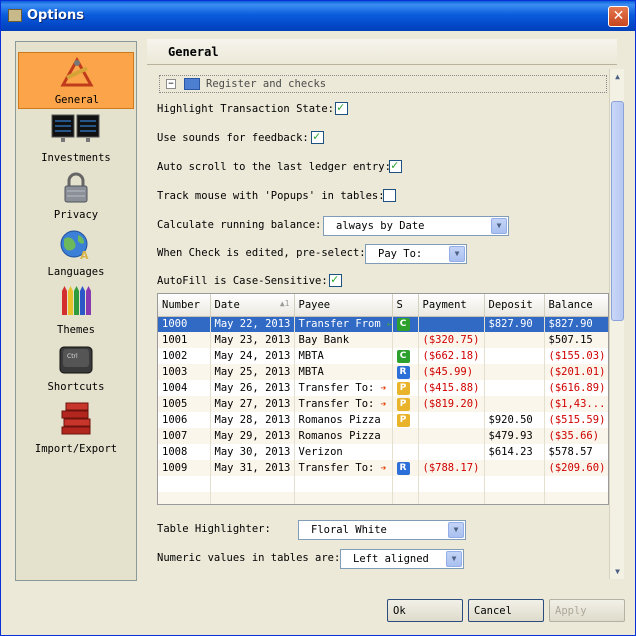 This screenshot has width=636, height=636. Describe the element at coordinates (576, 305) in the screenshot. I see `column-header-balance: Balance` at that location.